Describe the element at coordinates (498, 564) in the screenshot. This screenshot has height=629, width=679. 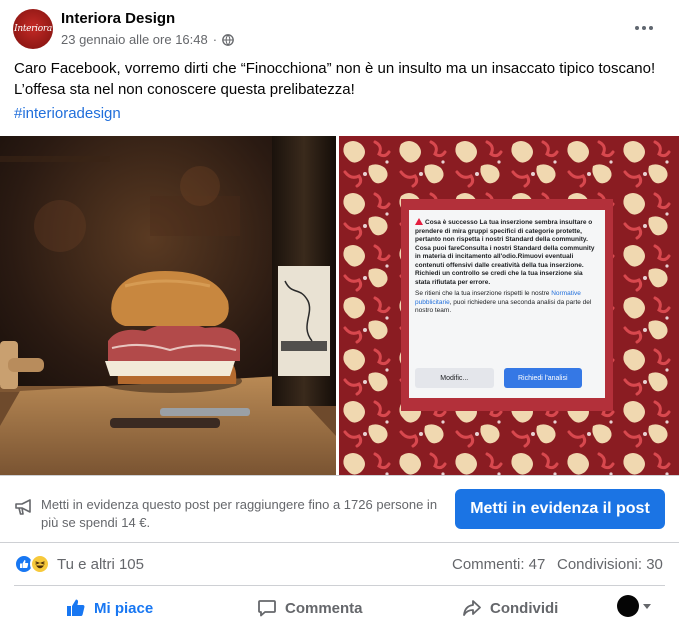
I see `comments-count: Commenti: 47` at that location.